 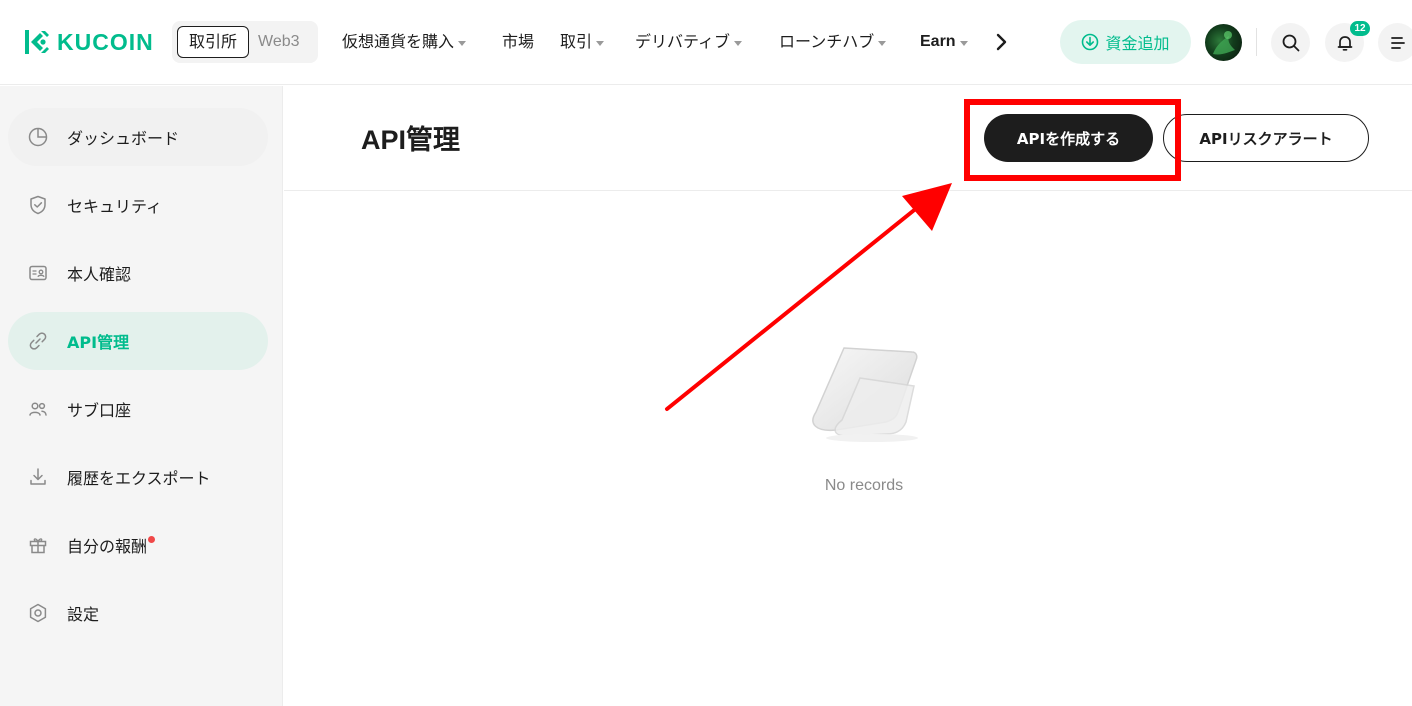 I want to click on exchange-web3-switch: 取引所 Web3, so click(x=245, y=42).